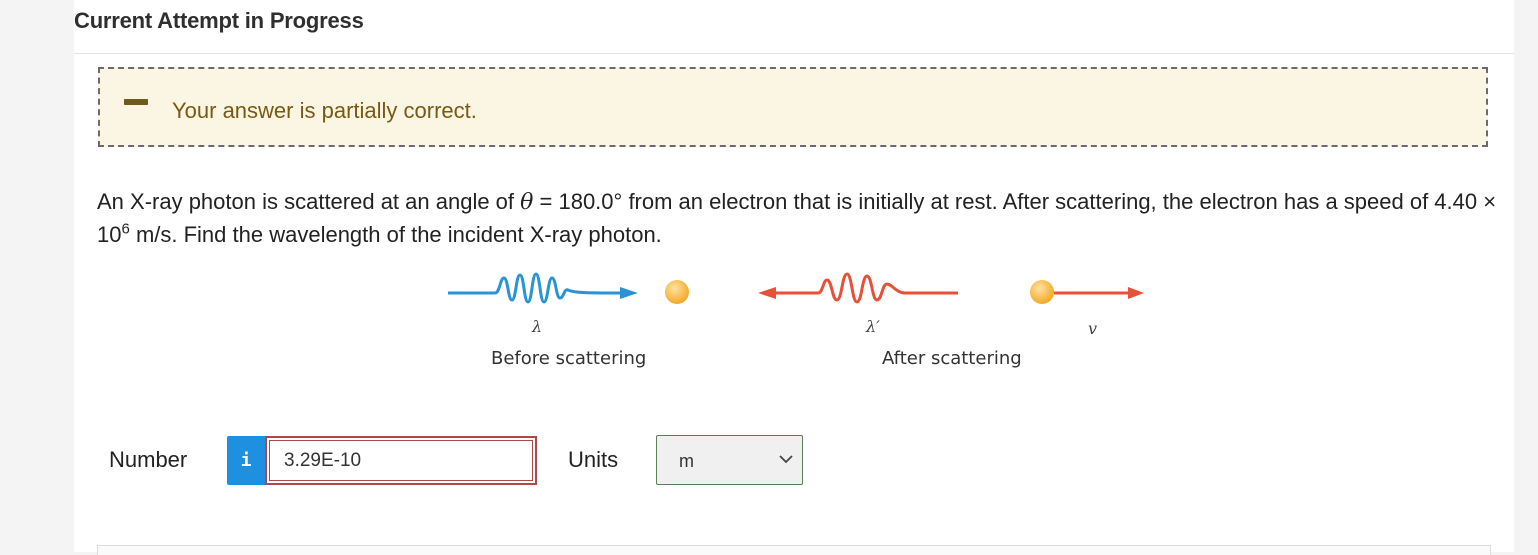 This screenshot has width=1538, height=555. Describe the element at coordinates (794, 53) in the screenshot. I see `header-divider` at that location.